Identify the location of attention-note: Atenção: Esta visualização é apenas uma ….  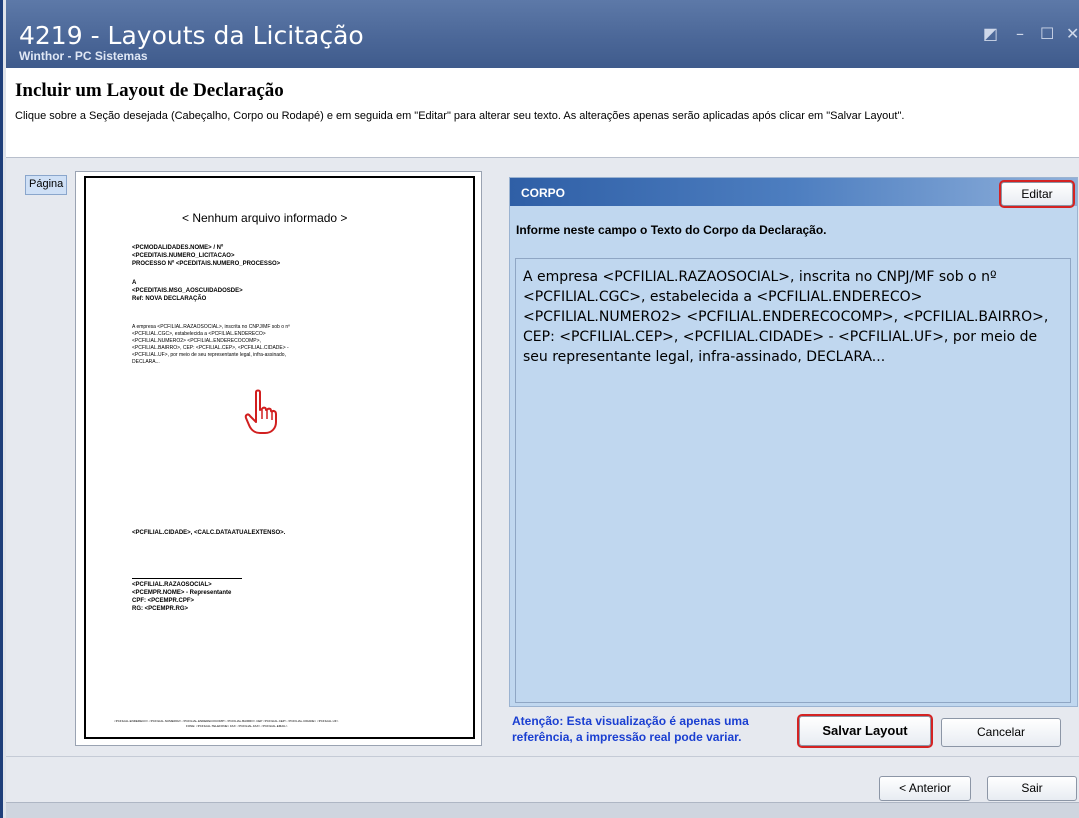
(630, 729).